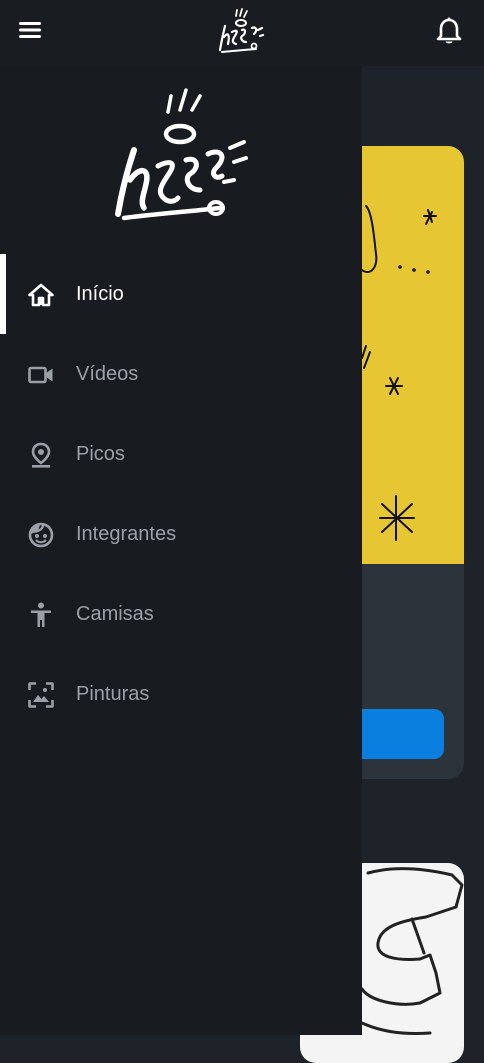 The image size is (484, 1063). I want to click on nav-item-label: Picos, so click(100, 454).